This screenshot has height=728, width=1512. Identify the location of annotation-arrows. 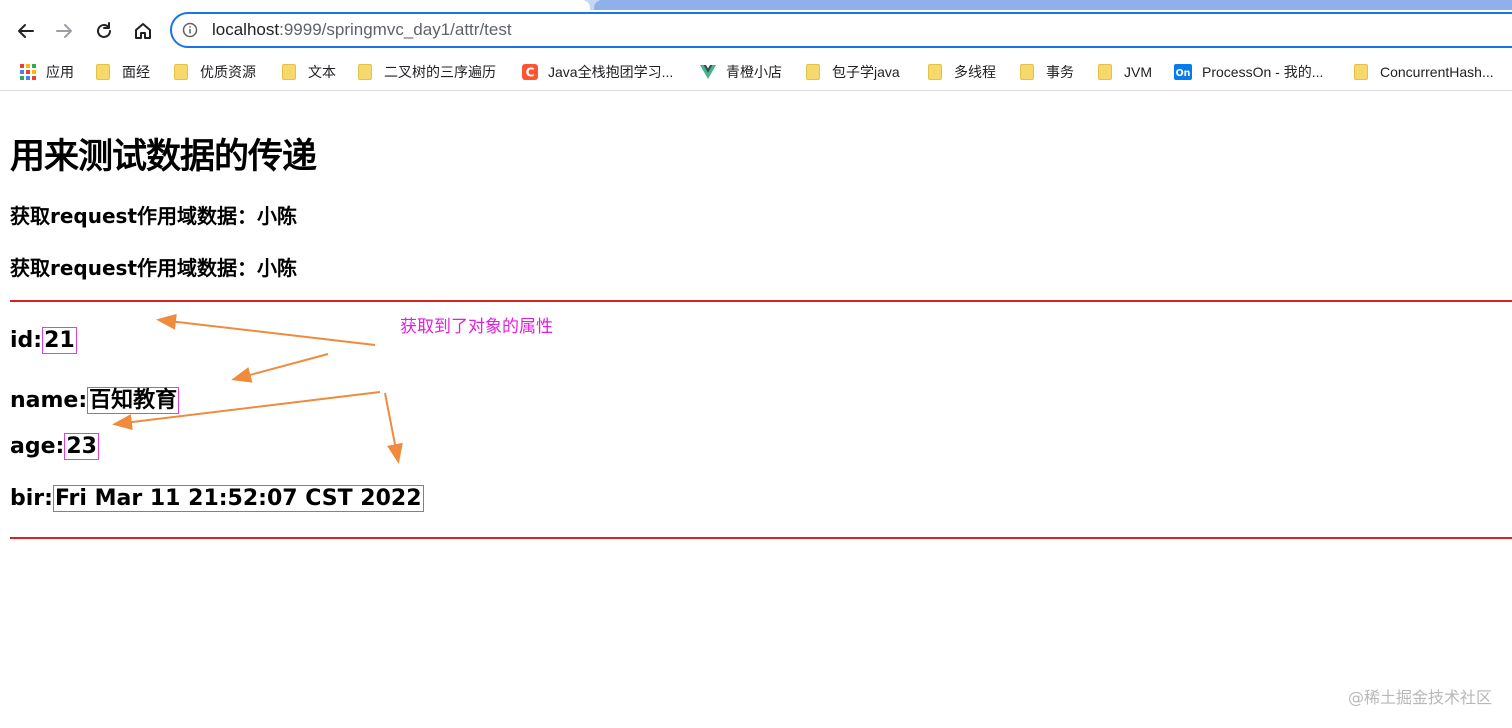
(257, 388).